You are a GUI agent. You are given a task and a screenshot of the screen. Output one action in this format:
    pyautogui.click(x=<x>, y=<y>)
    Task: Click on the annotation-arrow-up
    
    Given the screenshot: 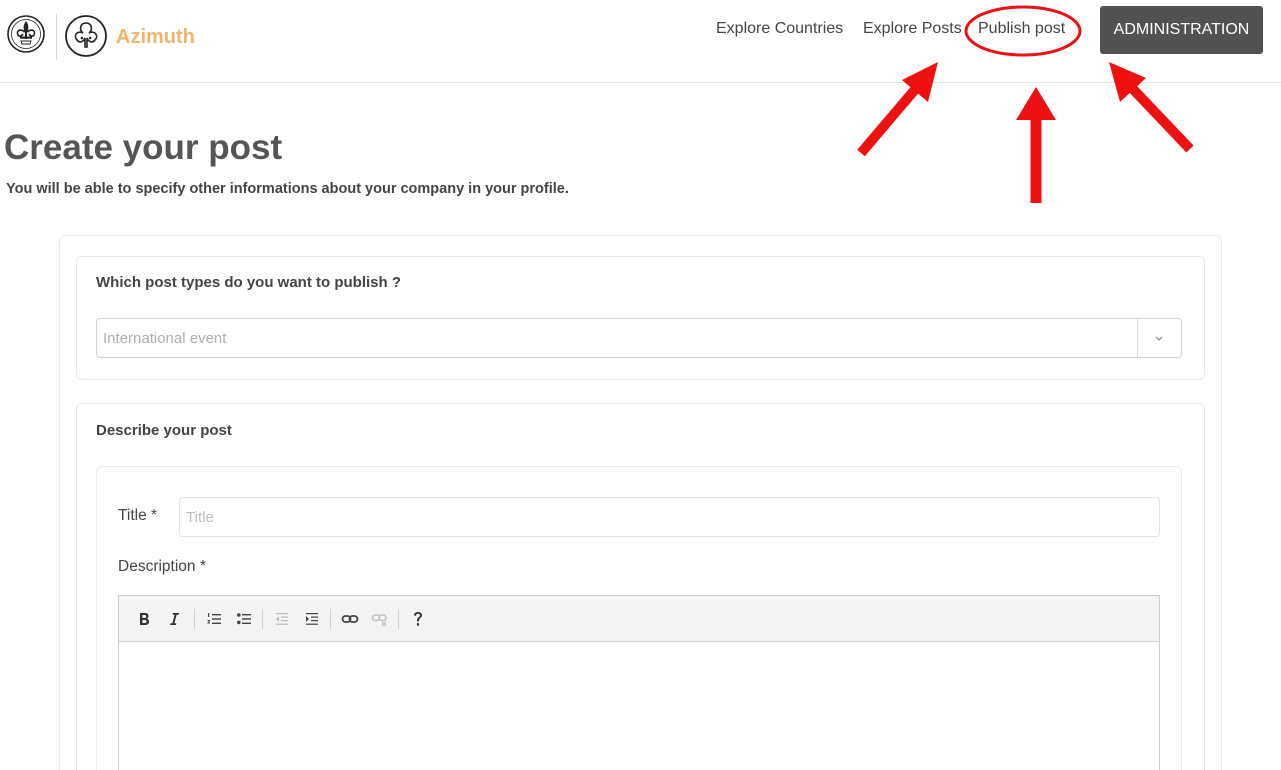 What is the action you would take?
    pyautogui.click(x=1036, y=145)
    